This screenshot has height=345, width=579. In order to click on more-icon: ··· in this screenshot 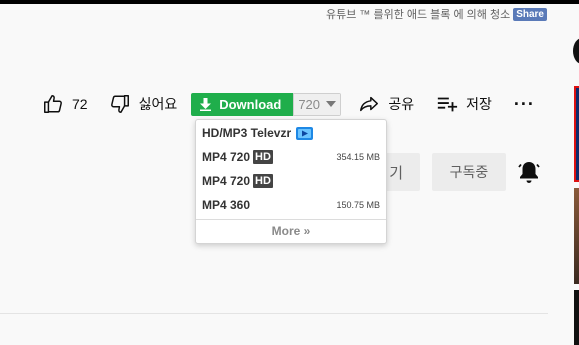, I will do `click(524, 104)`.